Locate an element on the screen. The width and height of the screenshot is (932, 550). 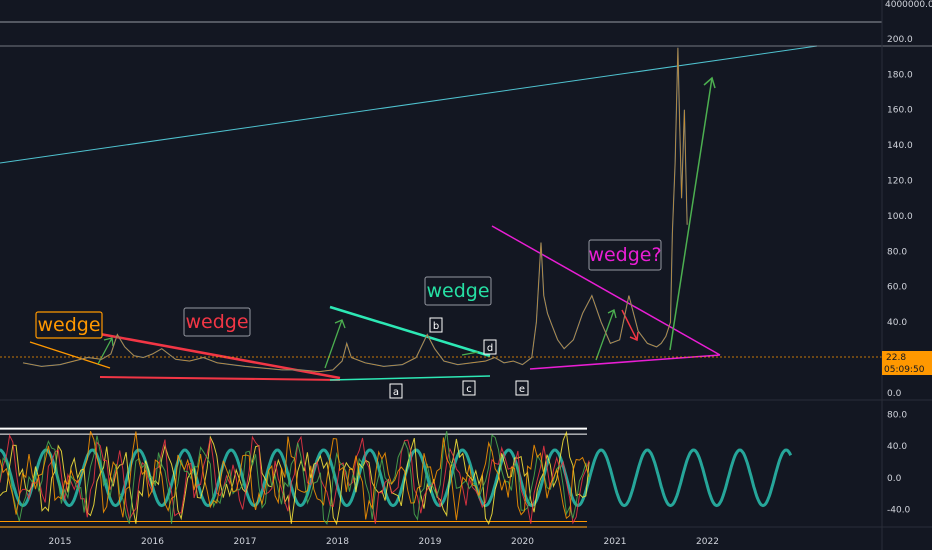
wedge-label-orange: wedge is located at coordinates (69, 325).